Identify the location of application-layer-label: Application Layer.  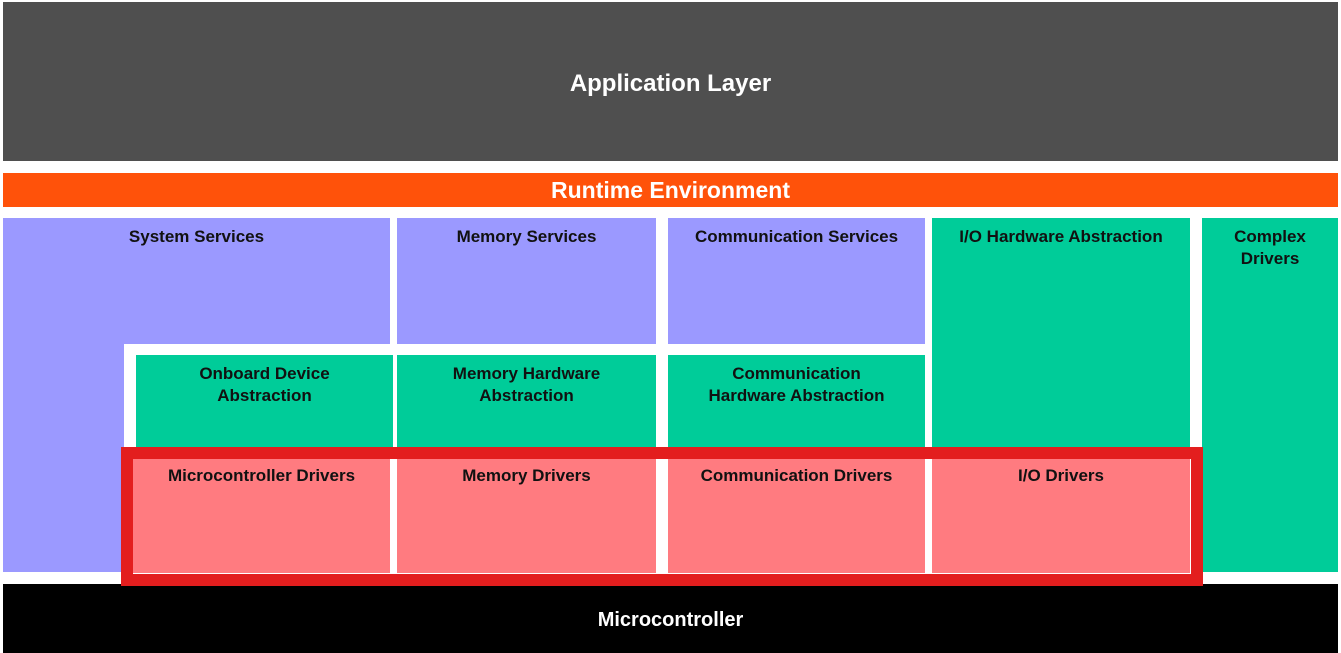
(670, 83).